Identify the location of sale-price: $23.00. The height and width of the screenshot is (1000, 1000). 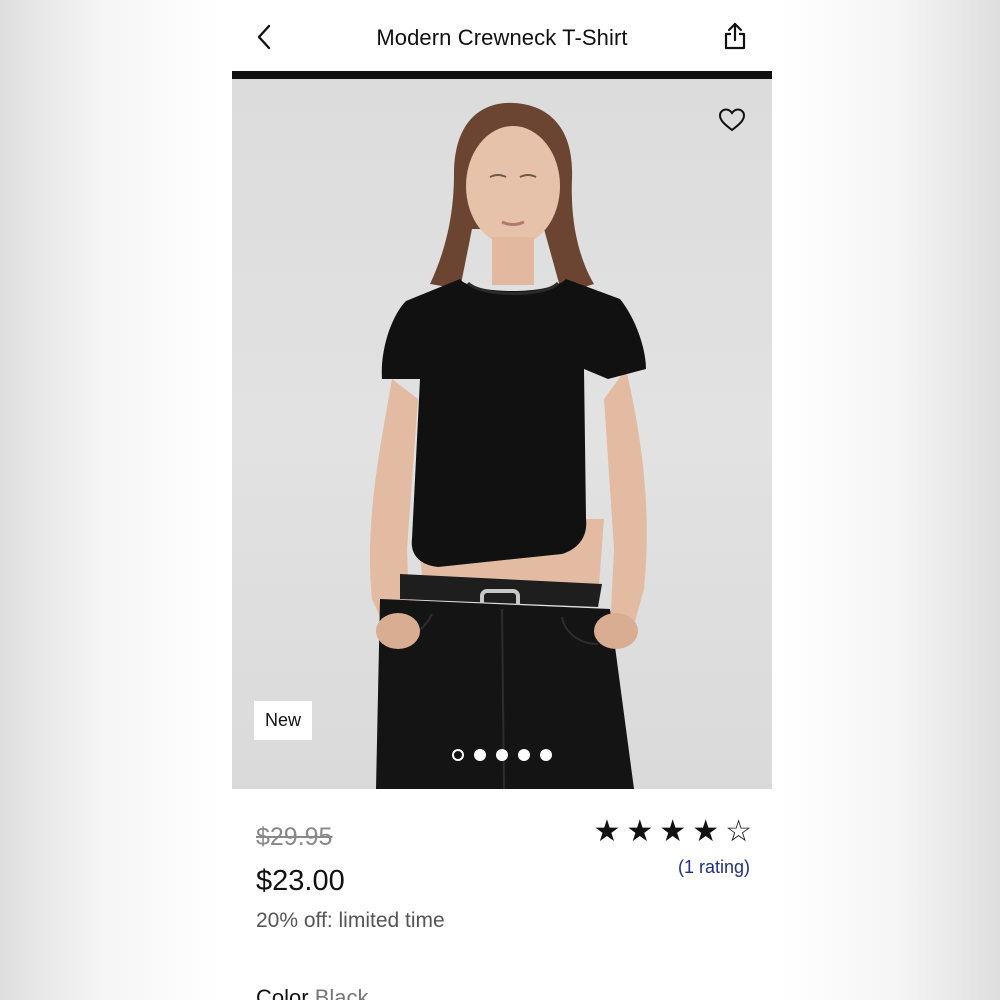
(300, 881).